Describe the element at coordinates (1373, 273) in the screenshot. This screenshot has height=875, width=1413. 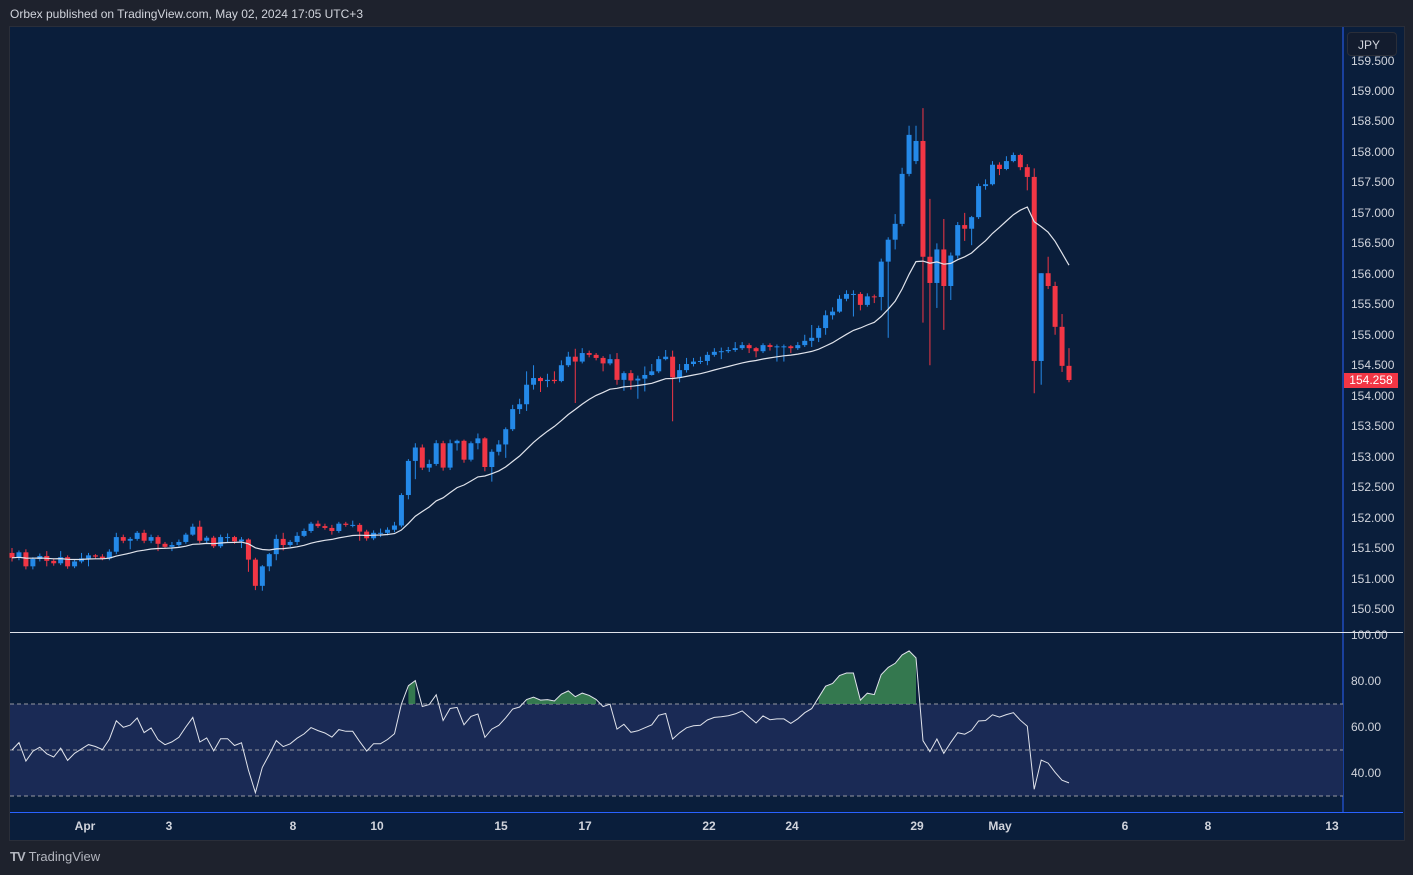
I see `price-tick-label: 156.000` at that location.